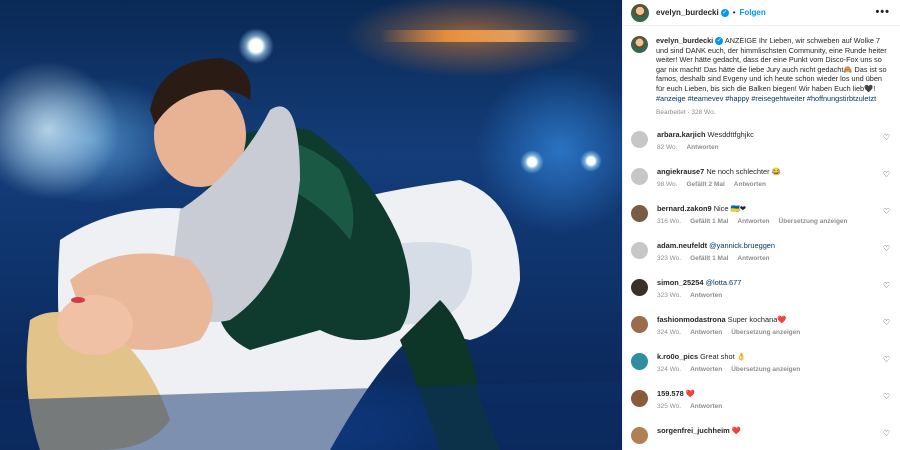 The width and height of the screenshot is (900, 450). What do you see at coordinates (742, 245) in the screenshot?
I see `comment-mention: @yannick.brueggen` at bounding box center [742, 245].